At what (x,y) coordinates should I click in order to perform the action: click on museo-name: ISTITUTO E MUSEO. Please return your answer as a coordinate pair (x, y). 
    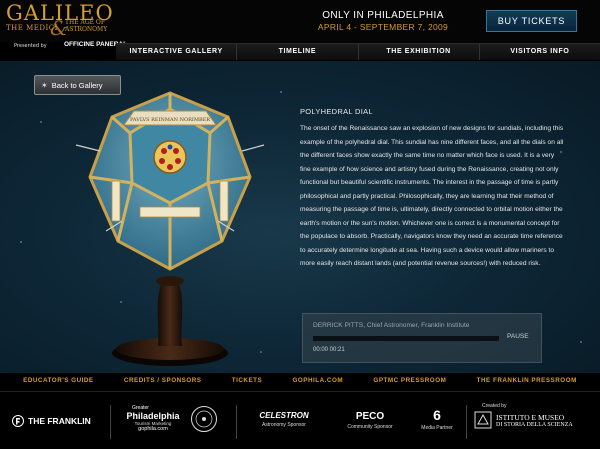
    Looking at the image, I should click on (530, 417).